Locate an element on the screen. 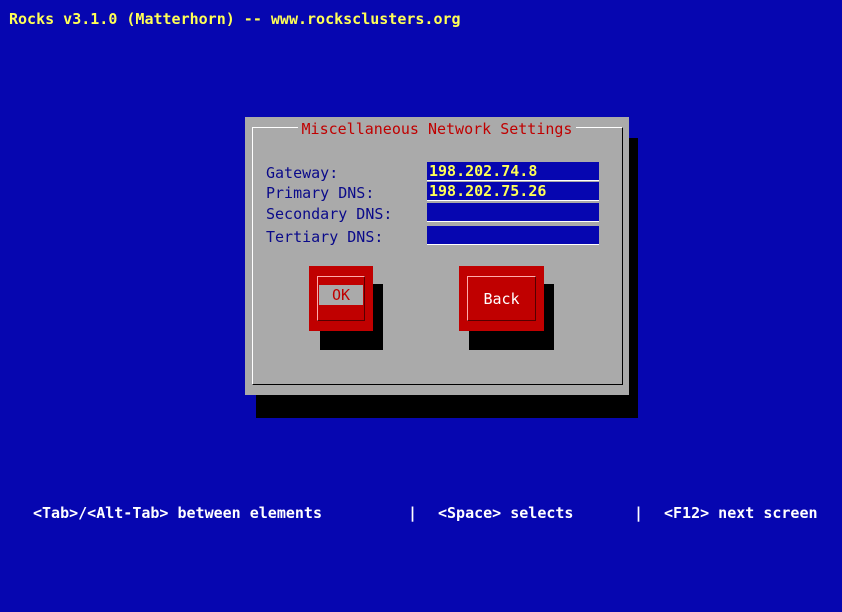 The height and width of the screenshot is (612, 842). gateway-label: Gateway: is located at coordinates (302, 173).